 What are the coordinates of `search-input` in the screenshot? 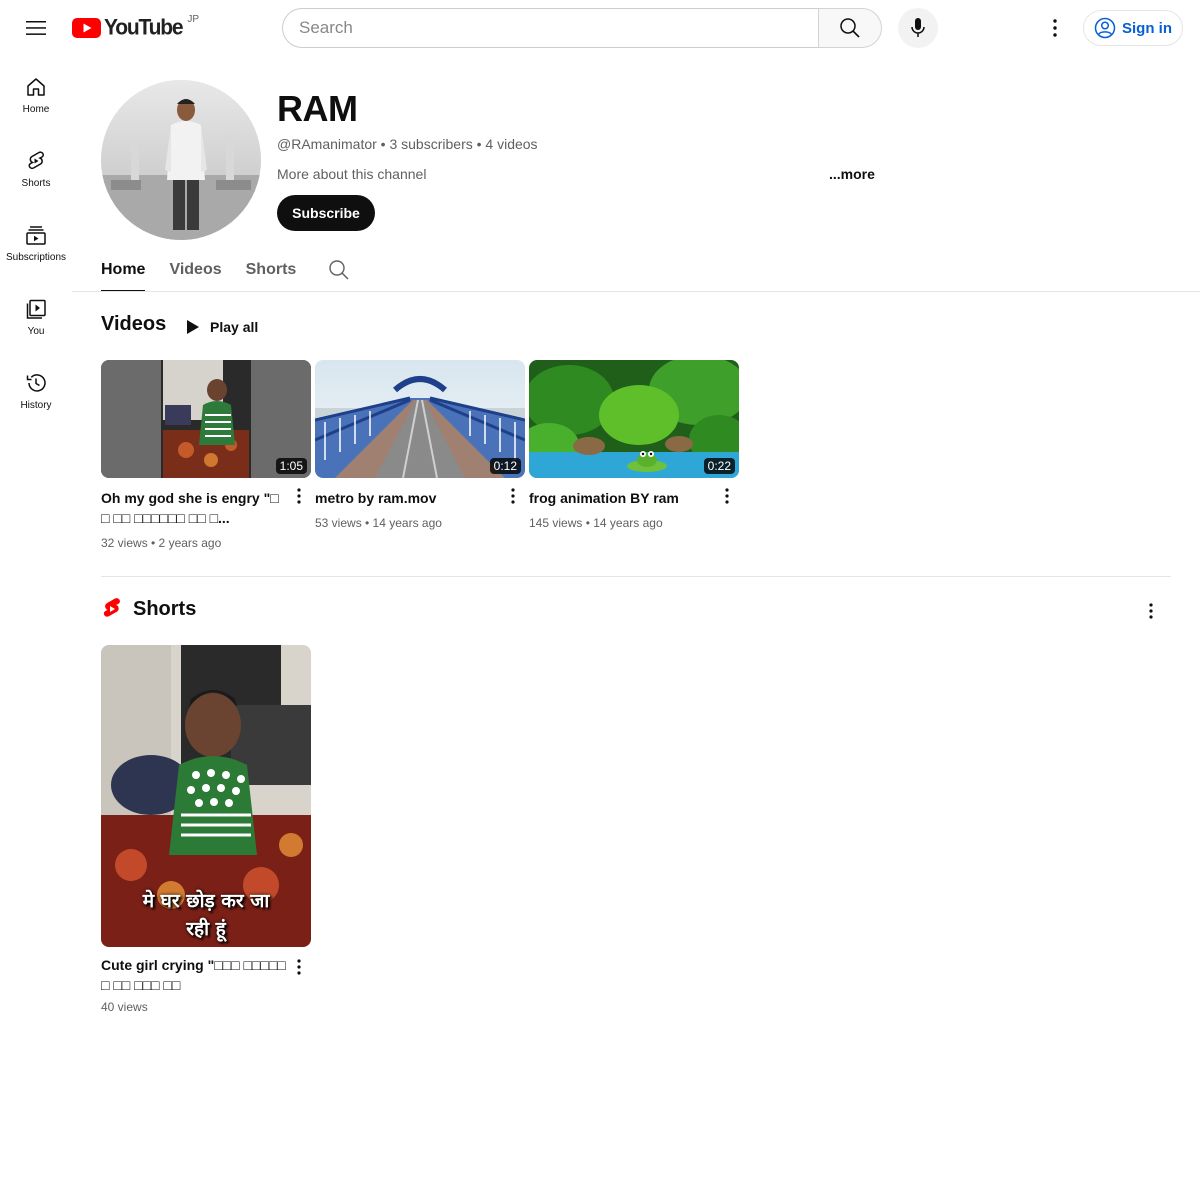 It's located at (550, 28).